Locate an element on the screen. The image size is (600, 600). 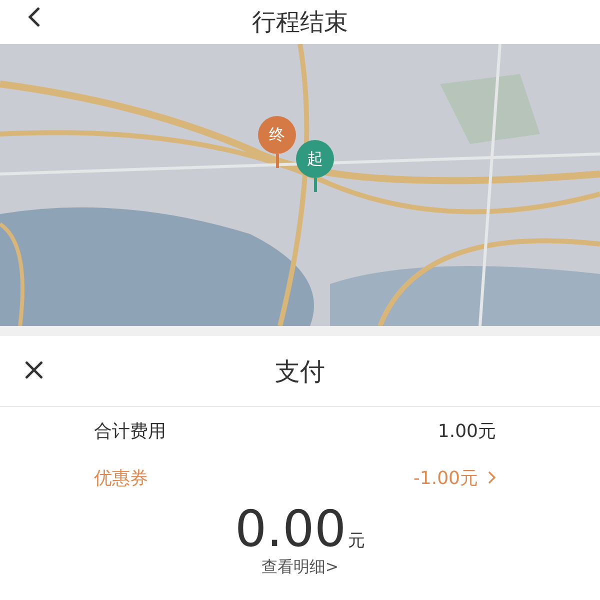
fee-label: 合计费用 is located at coordinates (130, 431).